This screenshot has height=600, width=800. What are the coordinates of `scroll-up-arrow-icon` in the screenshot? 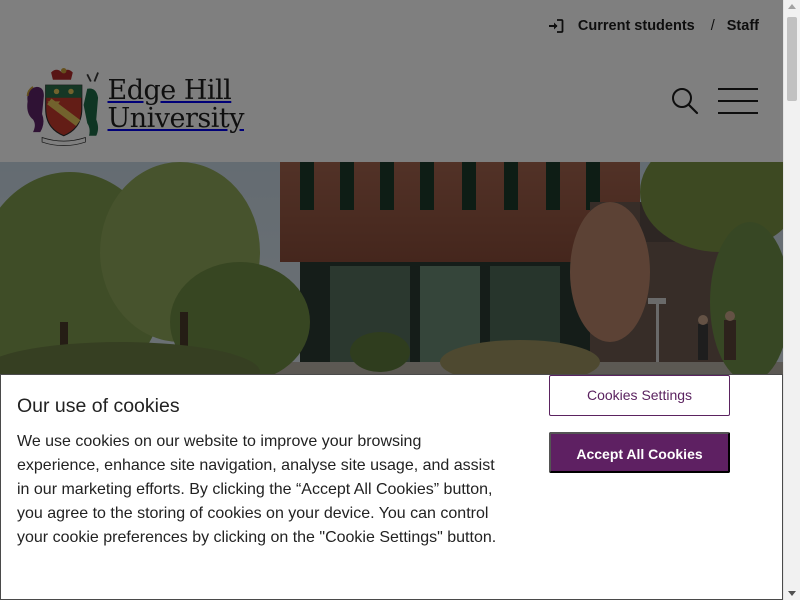 It's located at (792, 6).